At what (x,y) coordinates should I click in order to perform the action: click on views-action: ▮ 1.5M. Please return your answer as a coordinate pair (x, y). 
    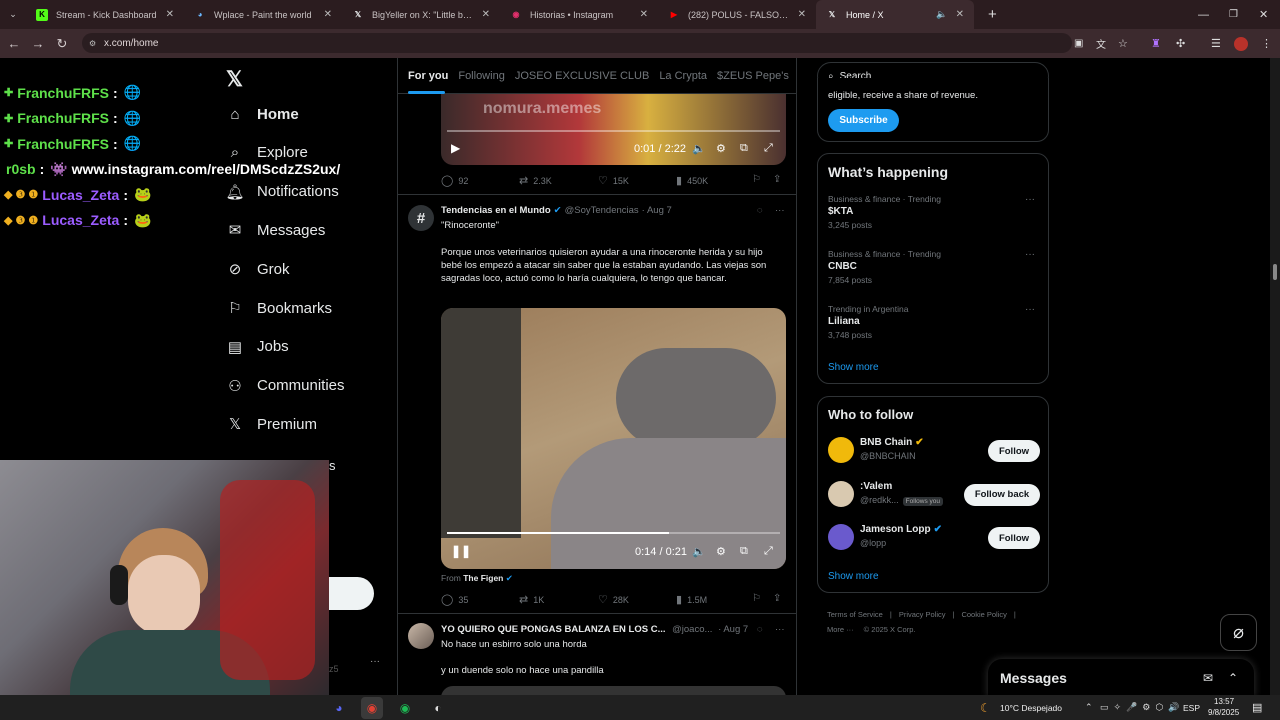
    Looking at the image, I should click on (691, 599).